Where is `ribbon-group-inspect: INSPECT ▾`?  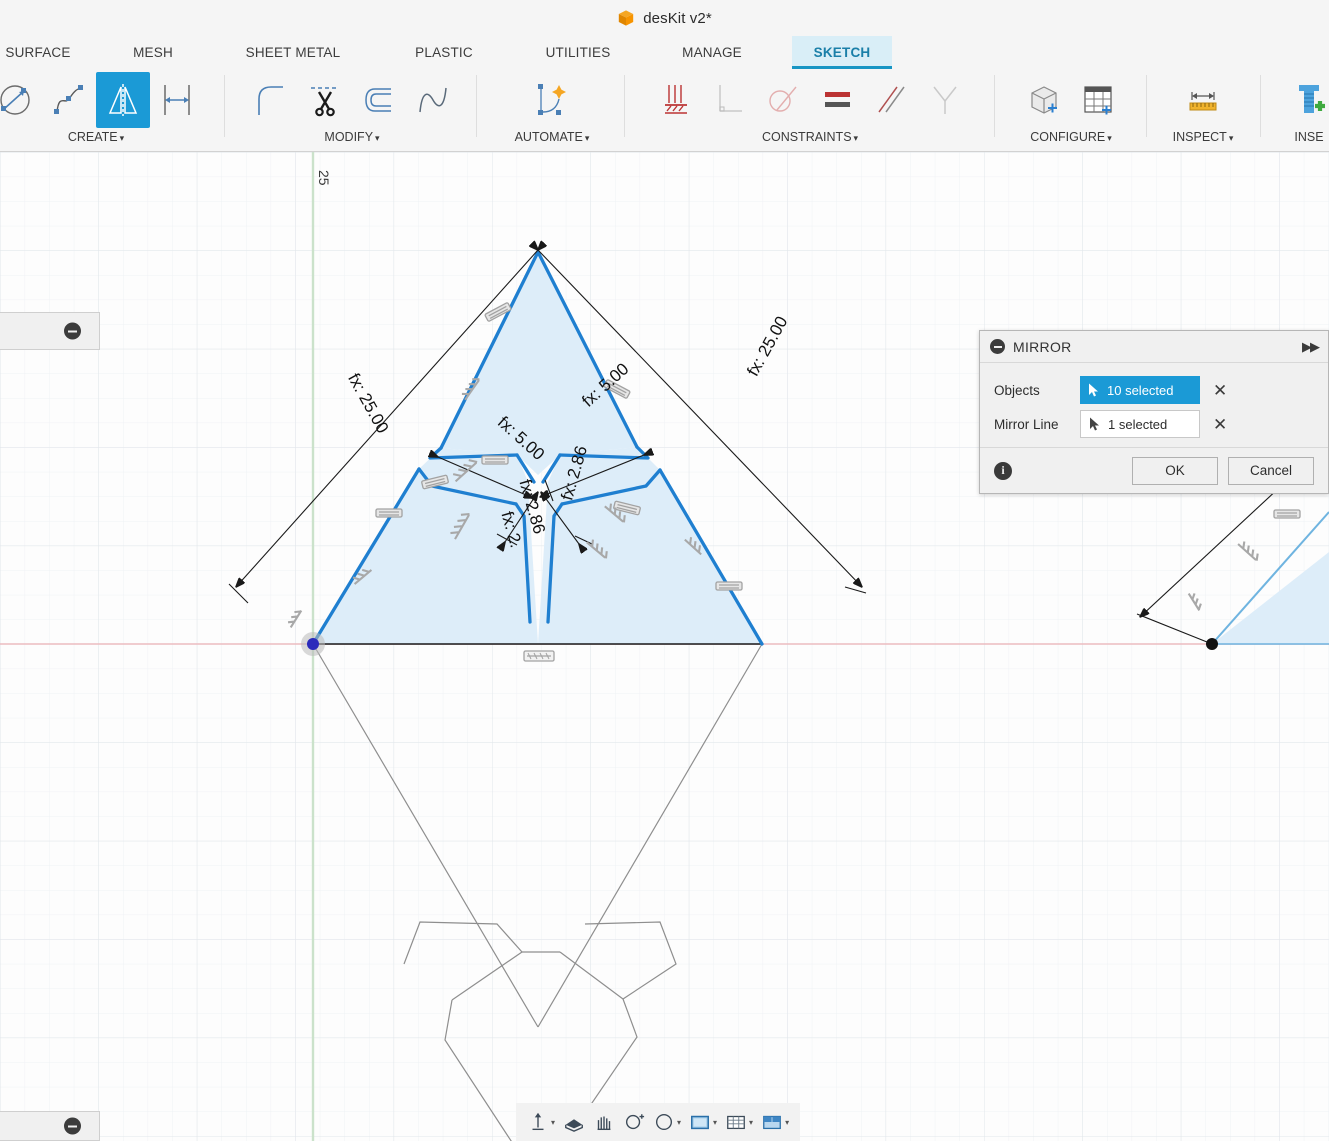 ribbon-group-inspect: INSPECT ▾ is located at coordinates (1203, 110).